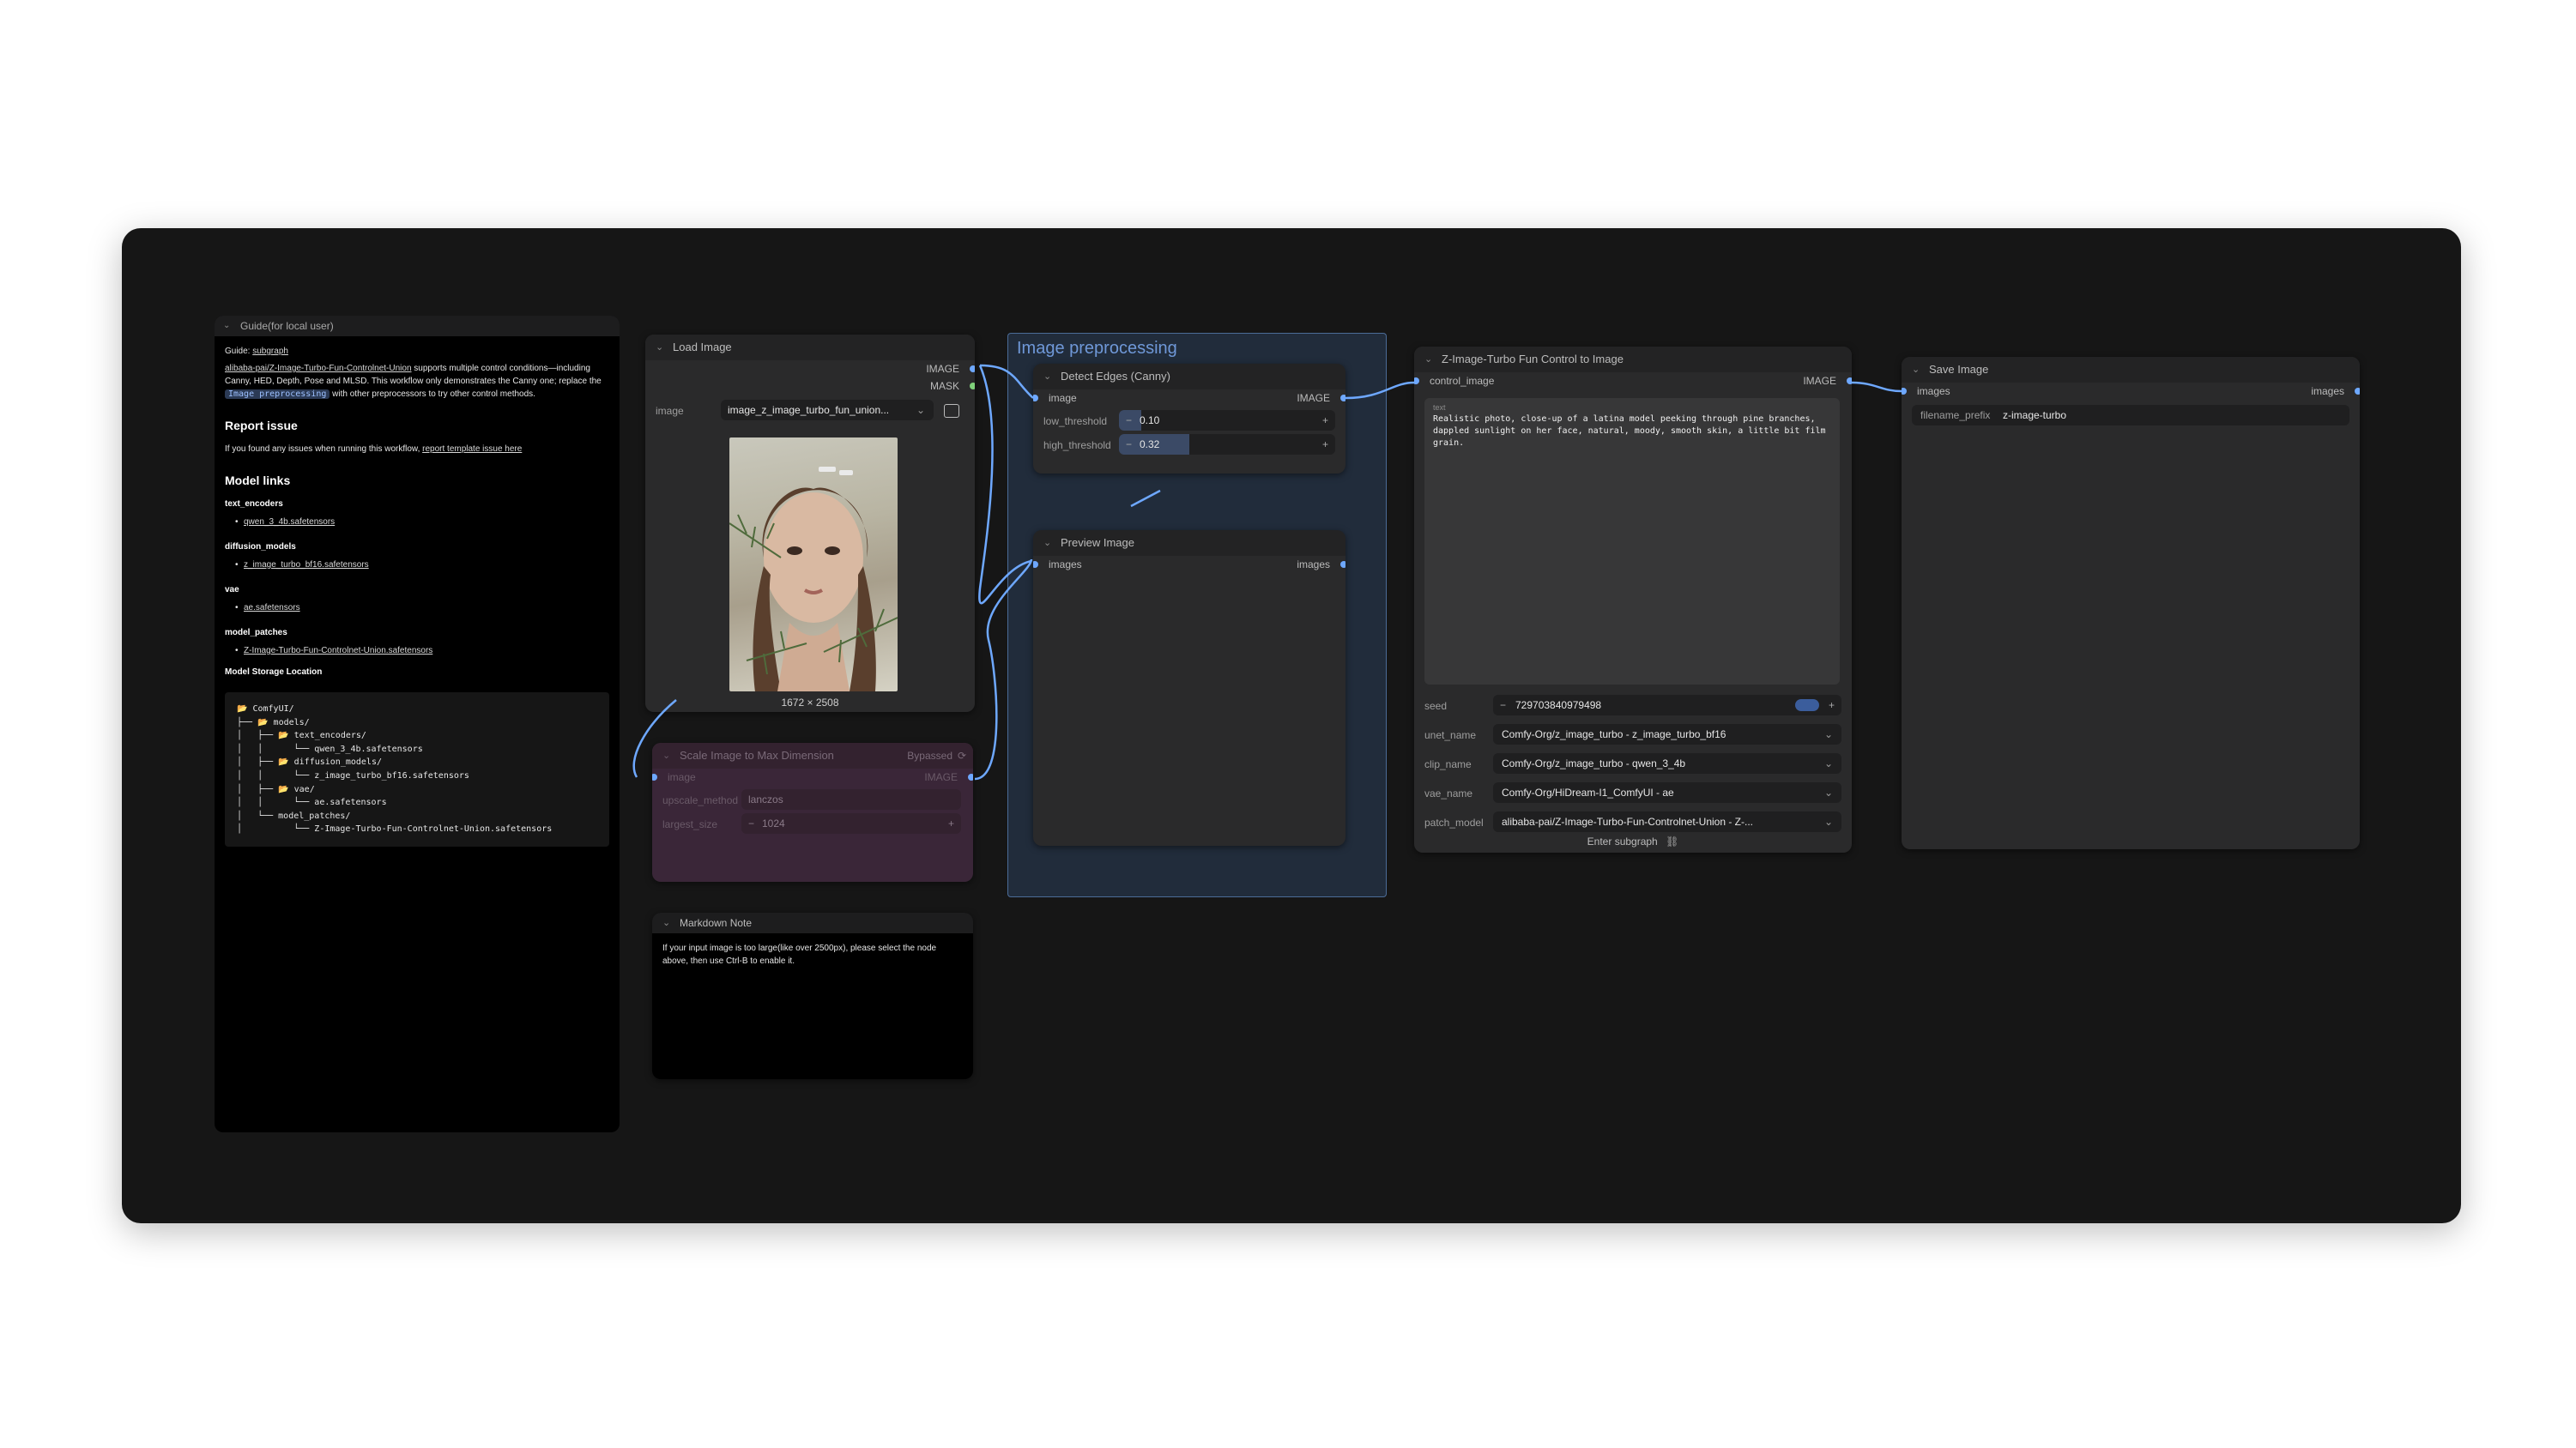 This screenshot has width=2576, height=1448. I want to click on upload-icon, so click(951, 411).